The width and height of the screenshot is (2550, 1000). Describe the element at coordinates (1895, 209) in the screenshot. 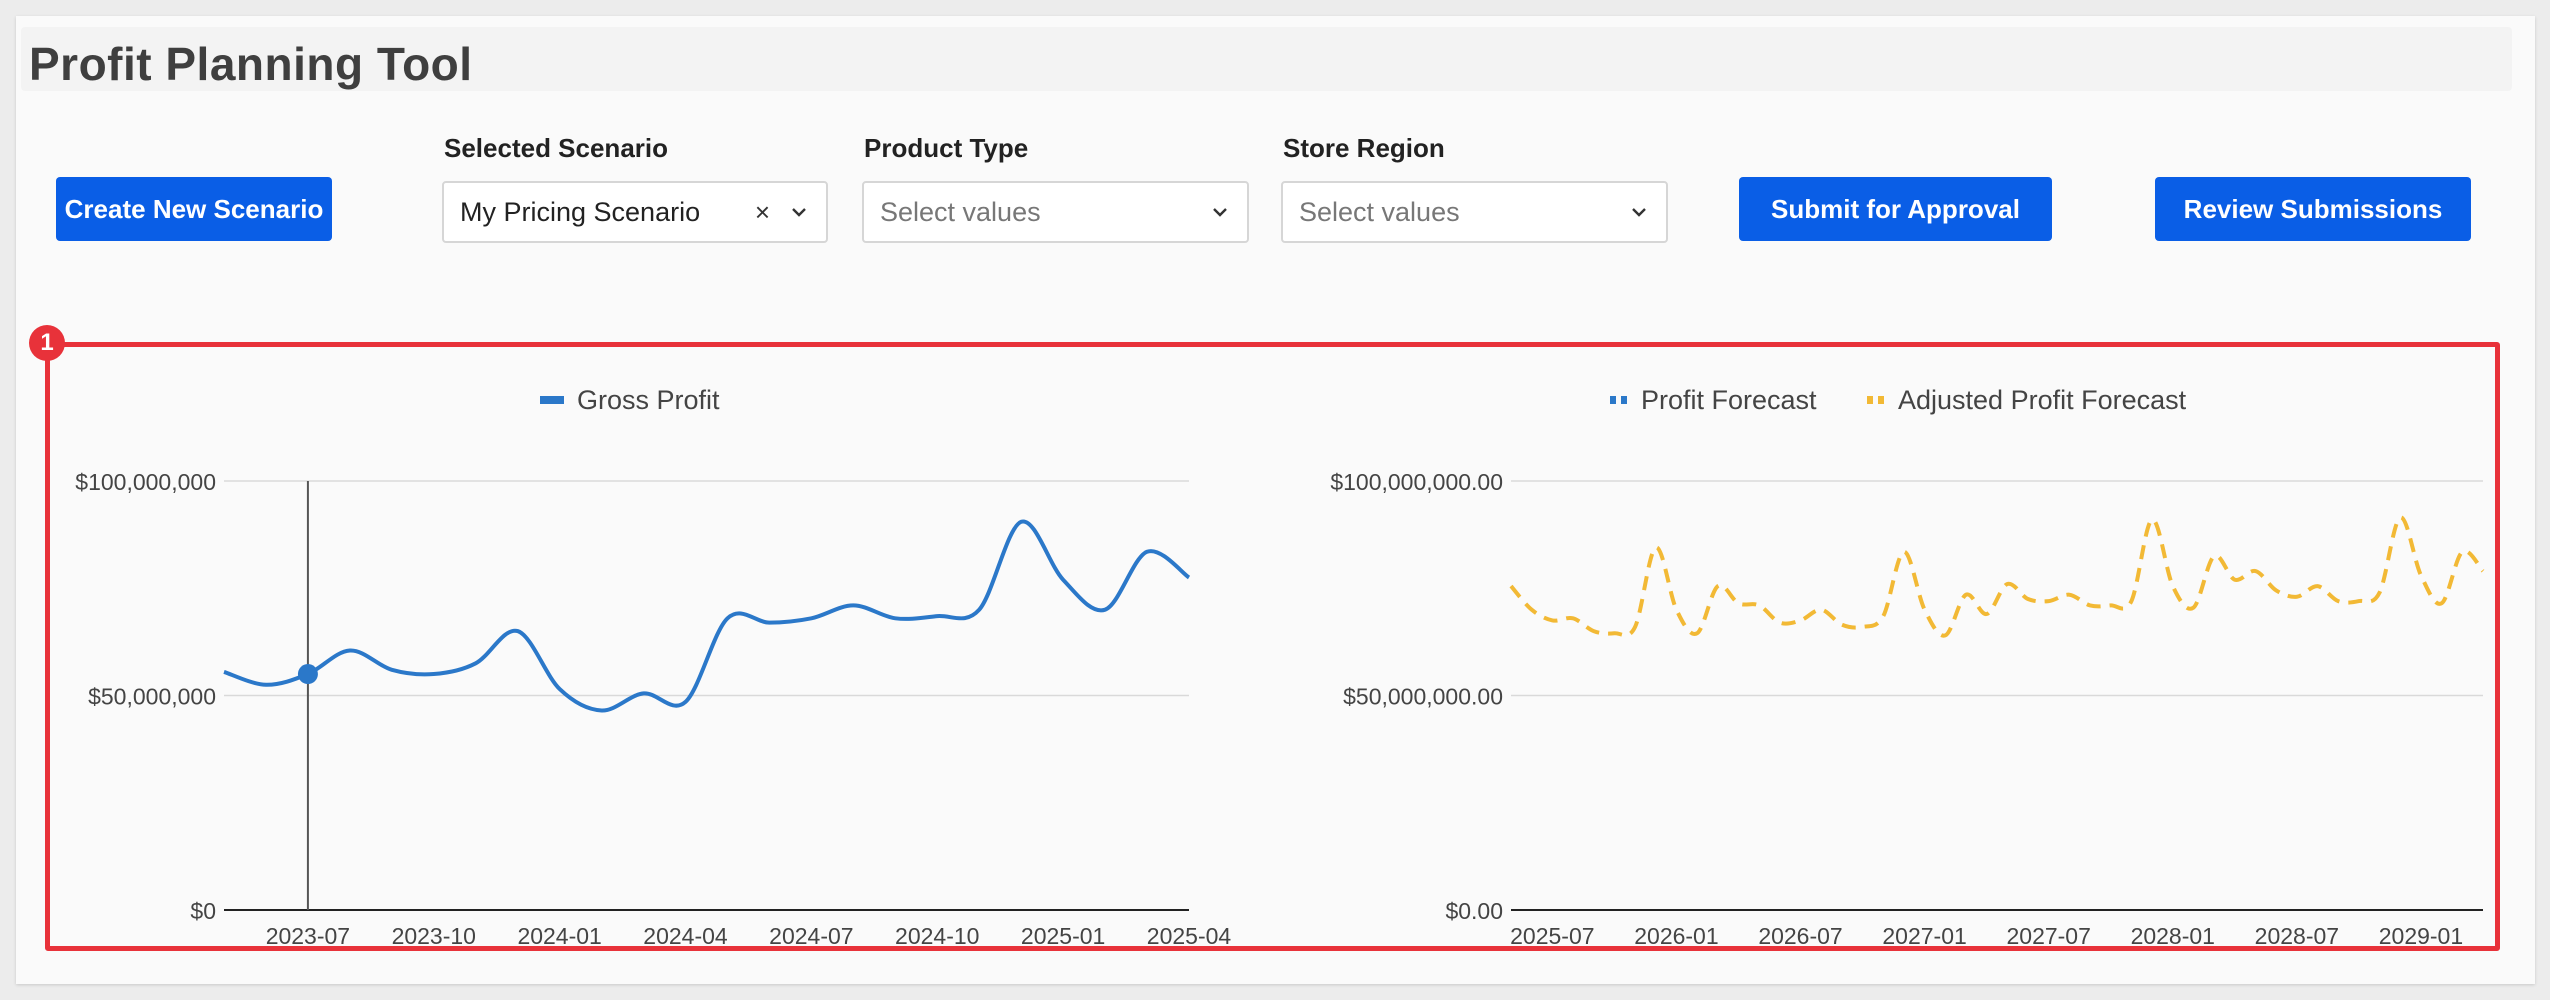

I see `submit-for-approval-button: Submit for Approval` at that location.